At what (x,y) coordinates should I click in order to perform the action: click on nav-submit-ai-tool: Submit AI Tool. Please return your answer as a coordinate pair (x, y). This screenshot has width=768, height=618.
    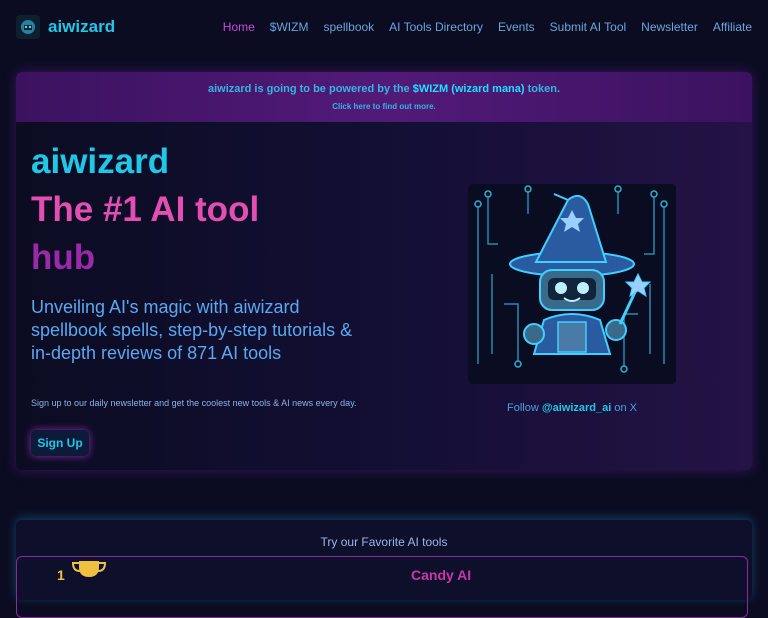
    Looking at the image, I should click on (588, 27).